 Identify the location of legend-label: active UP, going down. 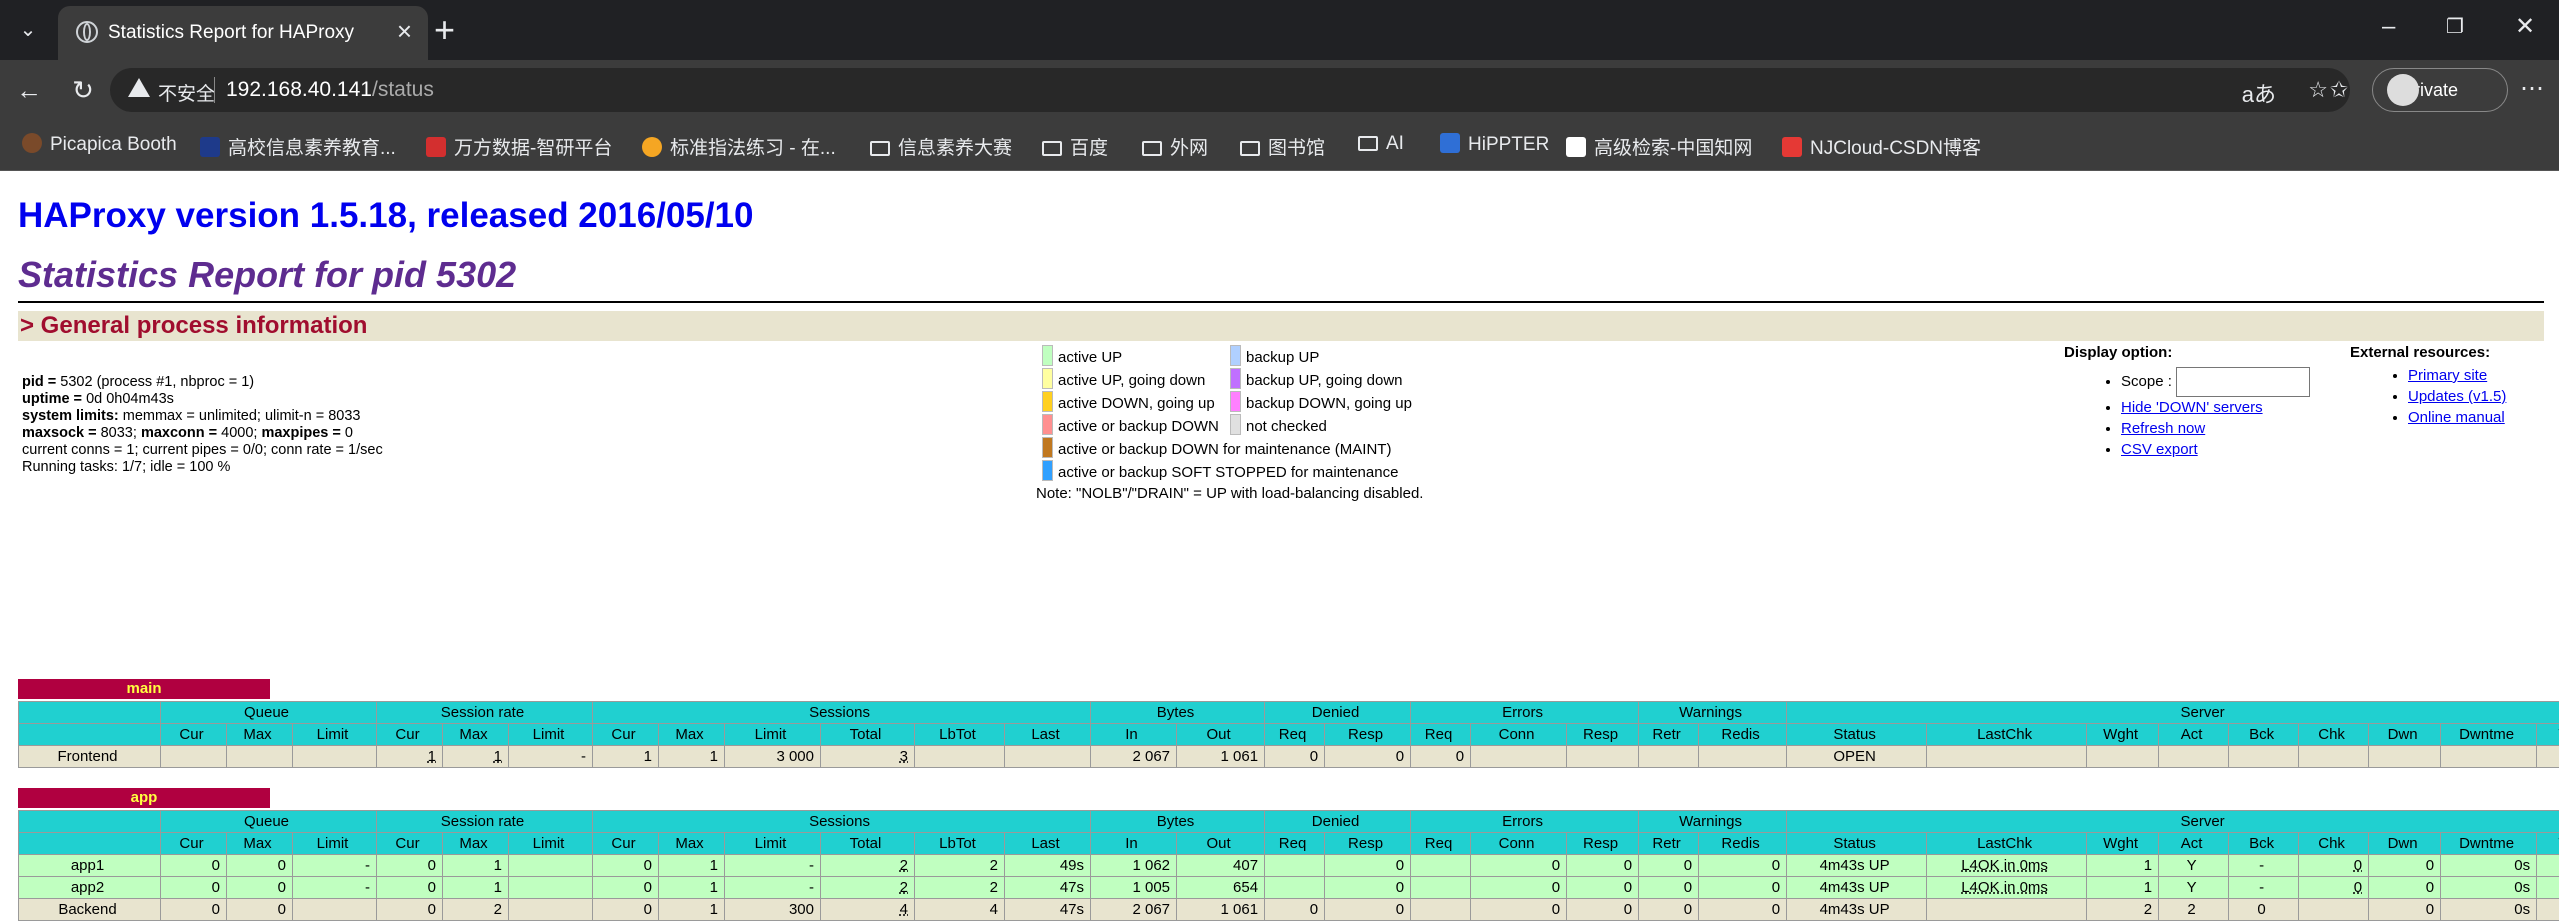
(1131, 380).